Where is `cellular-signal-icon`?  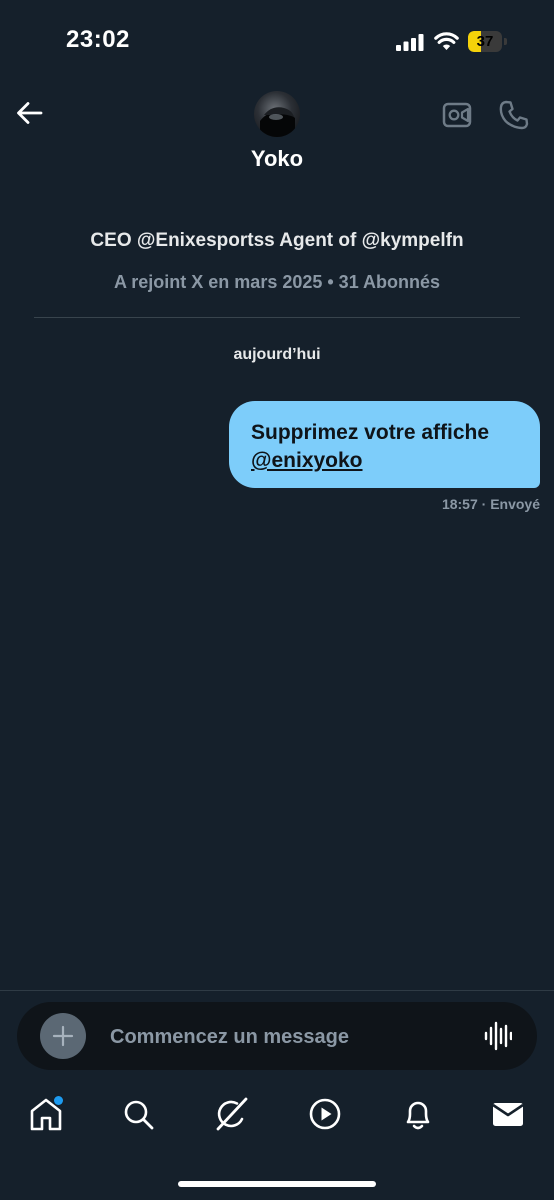 cellular-signal-icon is located at coordinates (410, 42).